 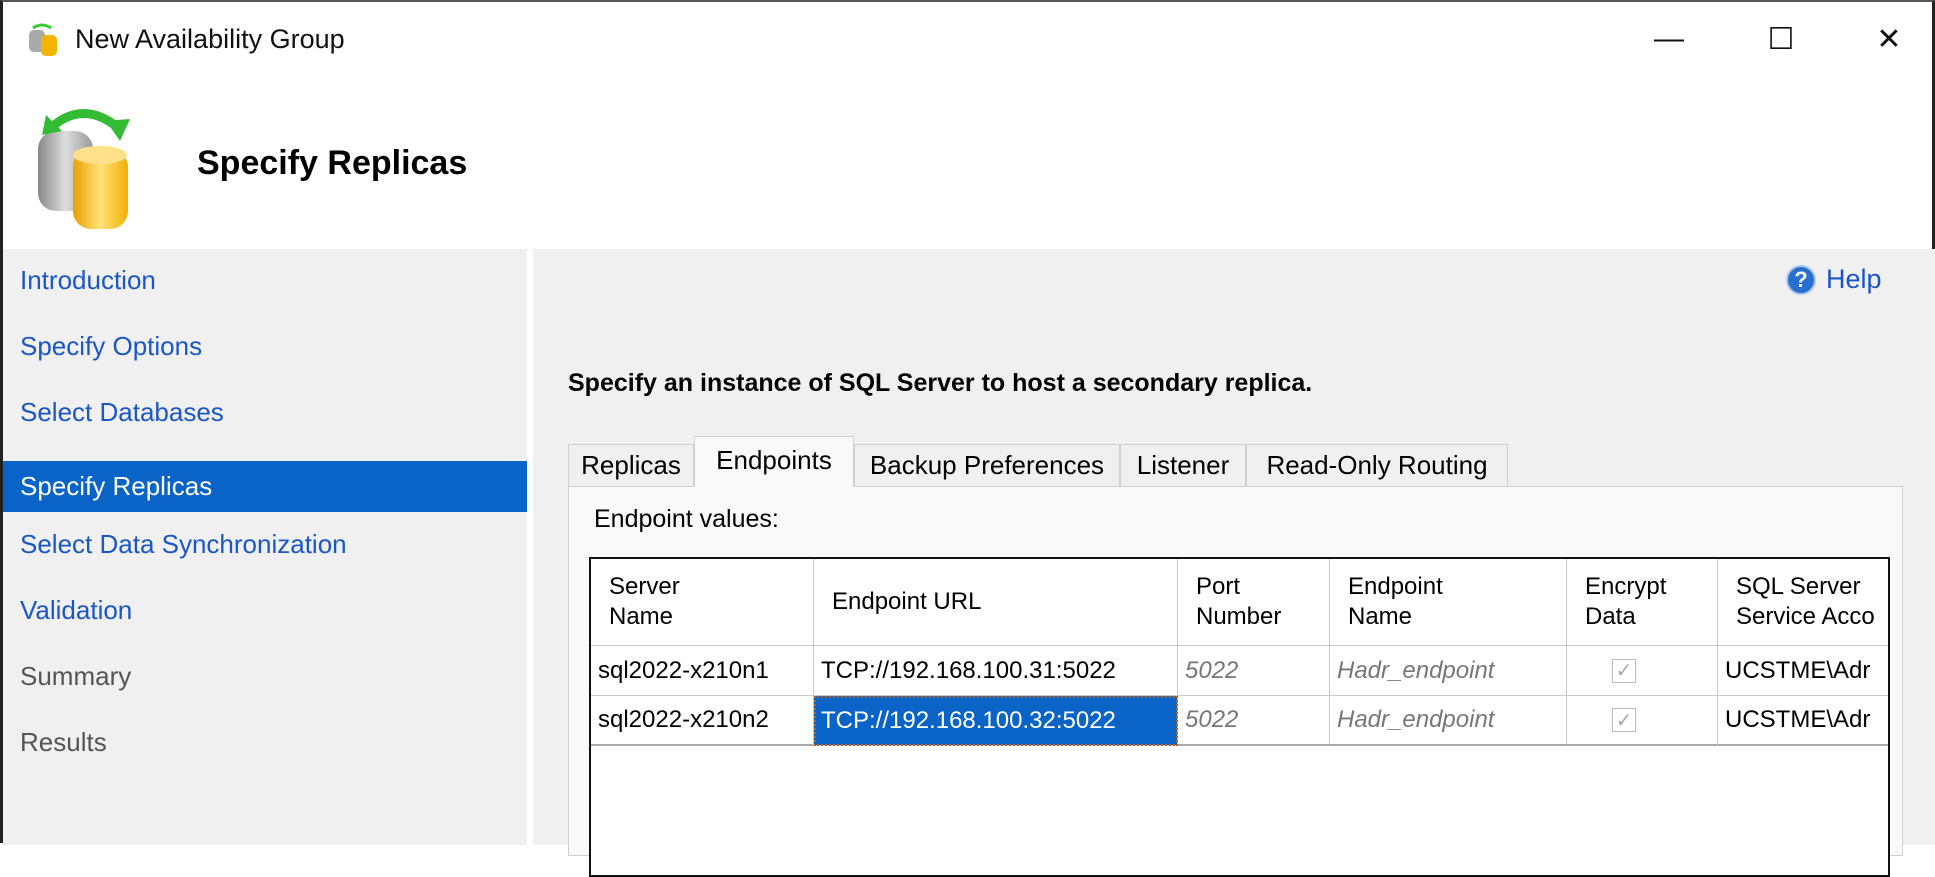 I want to click on column-header-endpoint-name: Endpoint Name, so click(x=1448, y=602).